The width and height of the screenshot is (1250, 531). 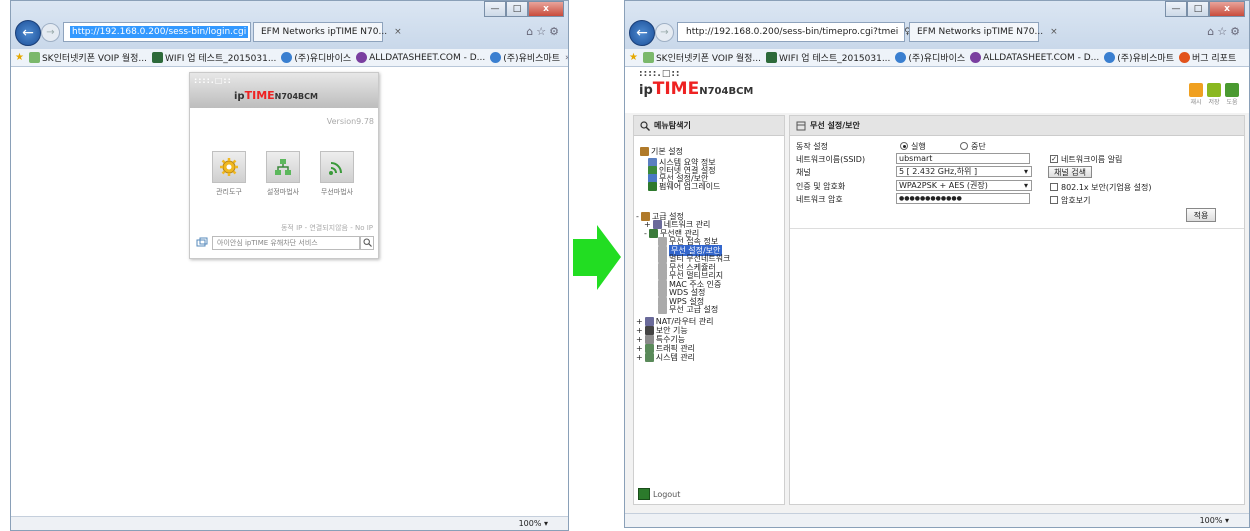 I want to click on menu-item-label: 무선 고급 설정, so click(x=694, y=309).